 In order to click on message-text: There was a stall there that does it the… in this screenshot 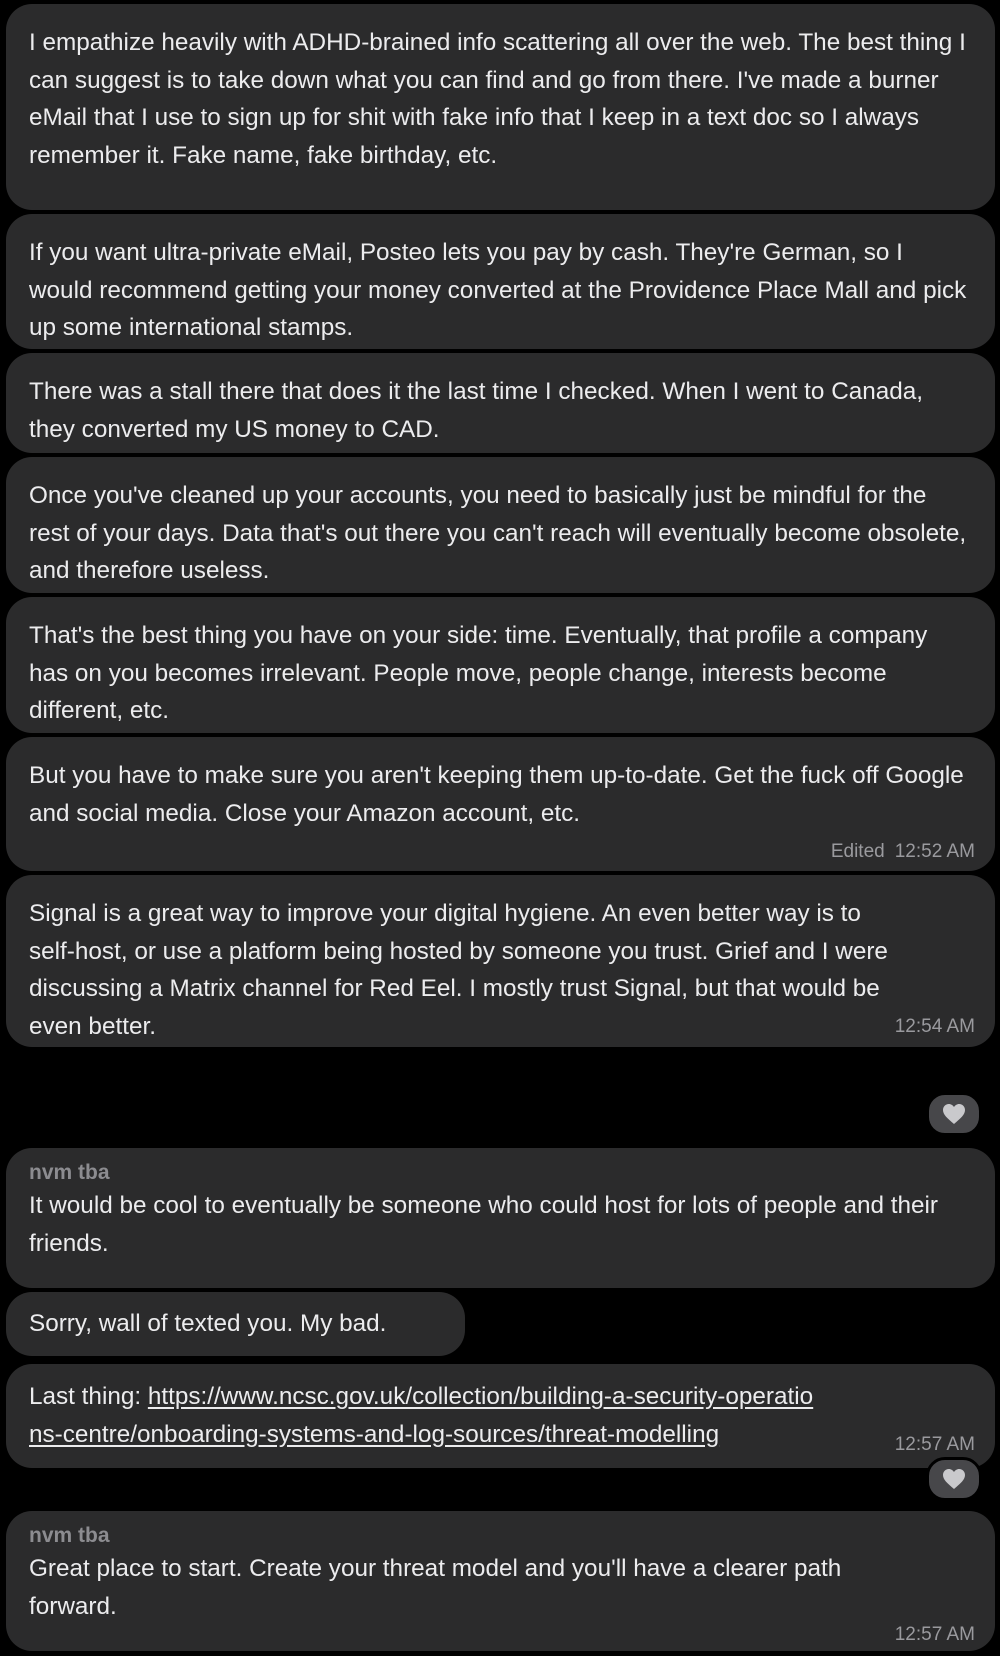, I will do `click(476, 410)`.